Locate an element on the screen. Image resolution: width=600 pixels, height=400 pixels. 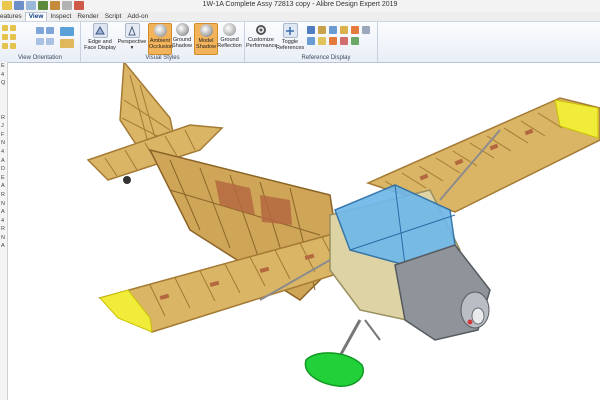
view-orientation-group: View Orientation is located at coordinates (40, 42).